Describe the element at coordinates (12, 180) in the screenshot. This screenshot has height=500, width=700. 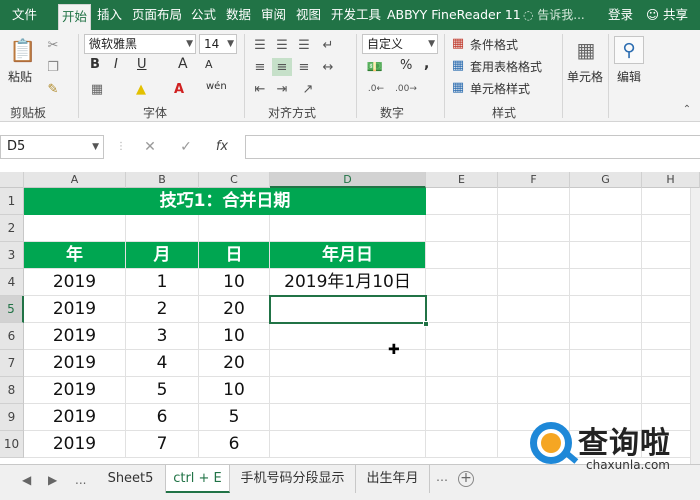
I see `select-all-corner` at that location.